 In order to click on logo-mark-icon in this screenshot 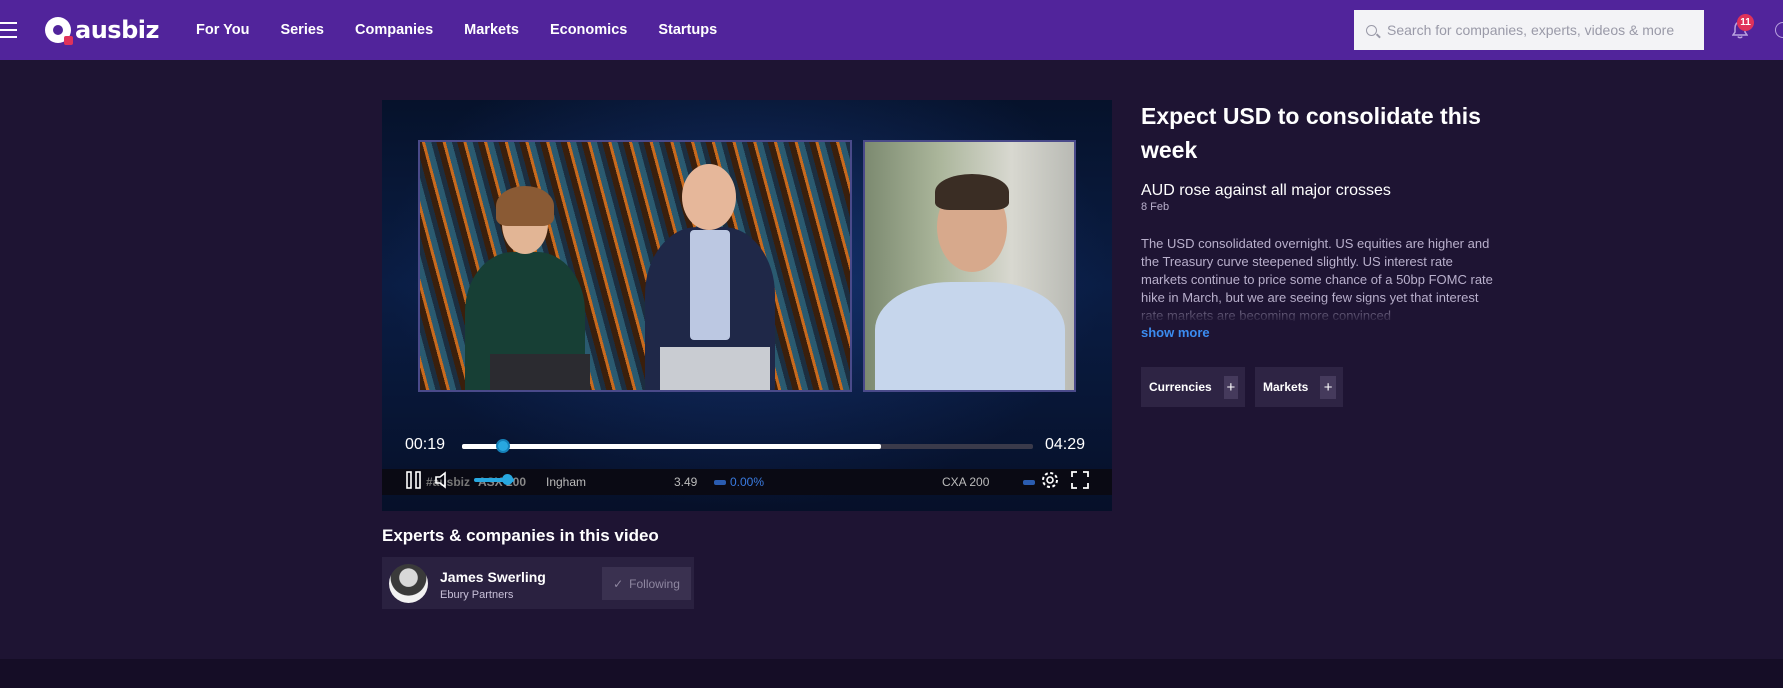, I will do `click(59, 31)`.